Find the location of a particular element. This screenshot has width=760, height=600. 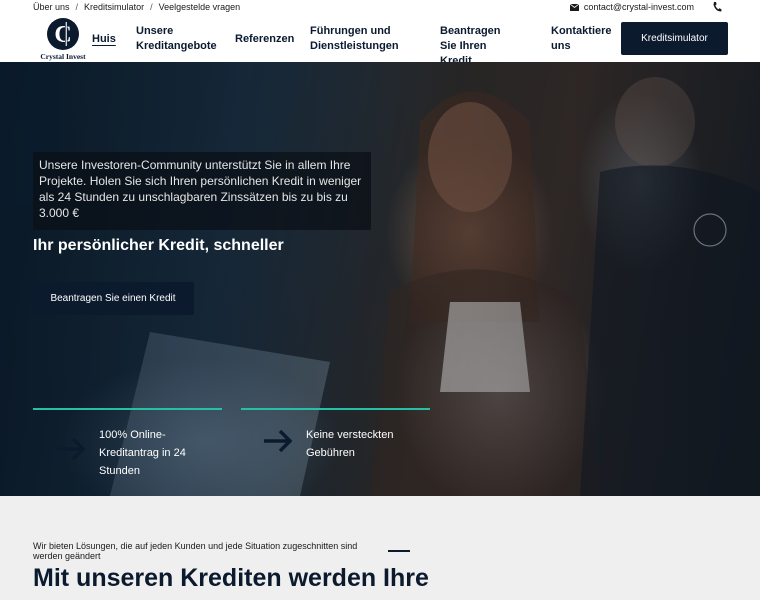

brand-name: Crystal Invest is located at coordinates (63, 56).